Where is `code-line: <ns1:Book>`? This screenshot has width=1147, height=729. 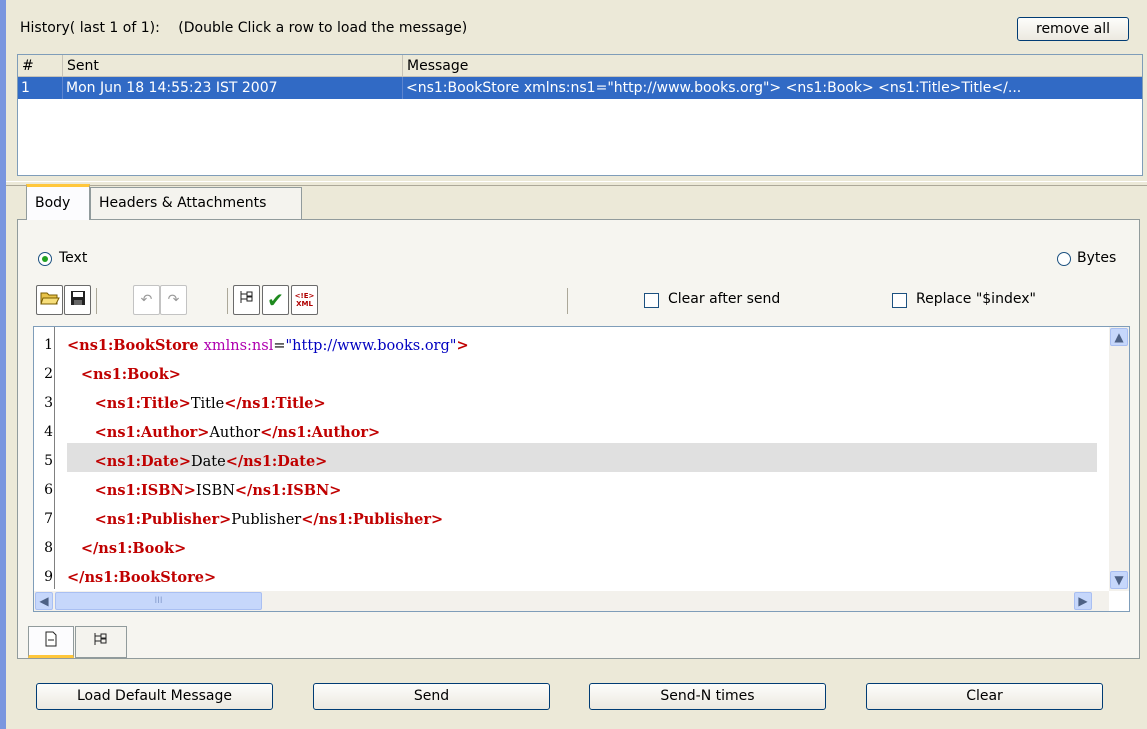 code-line: <ns1:Book> is located at coordinates (124, 374).